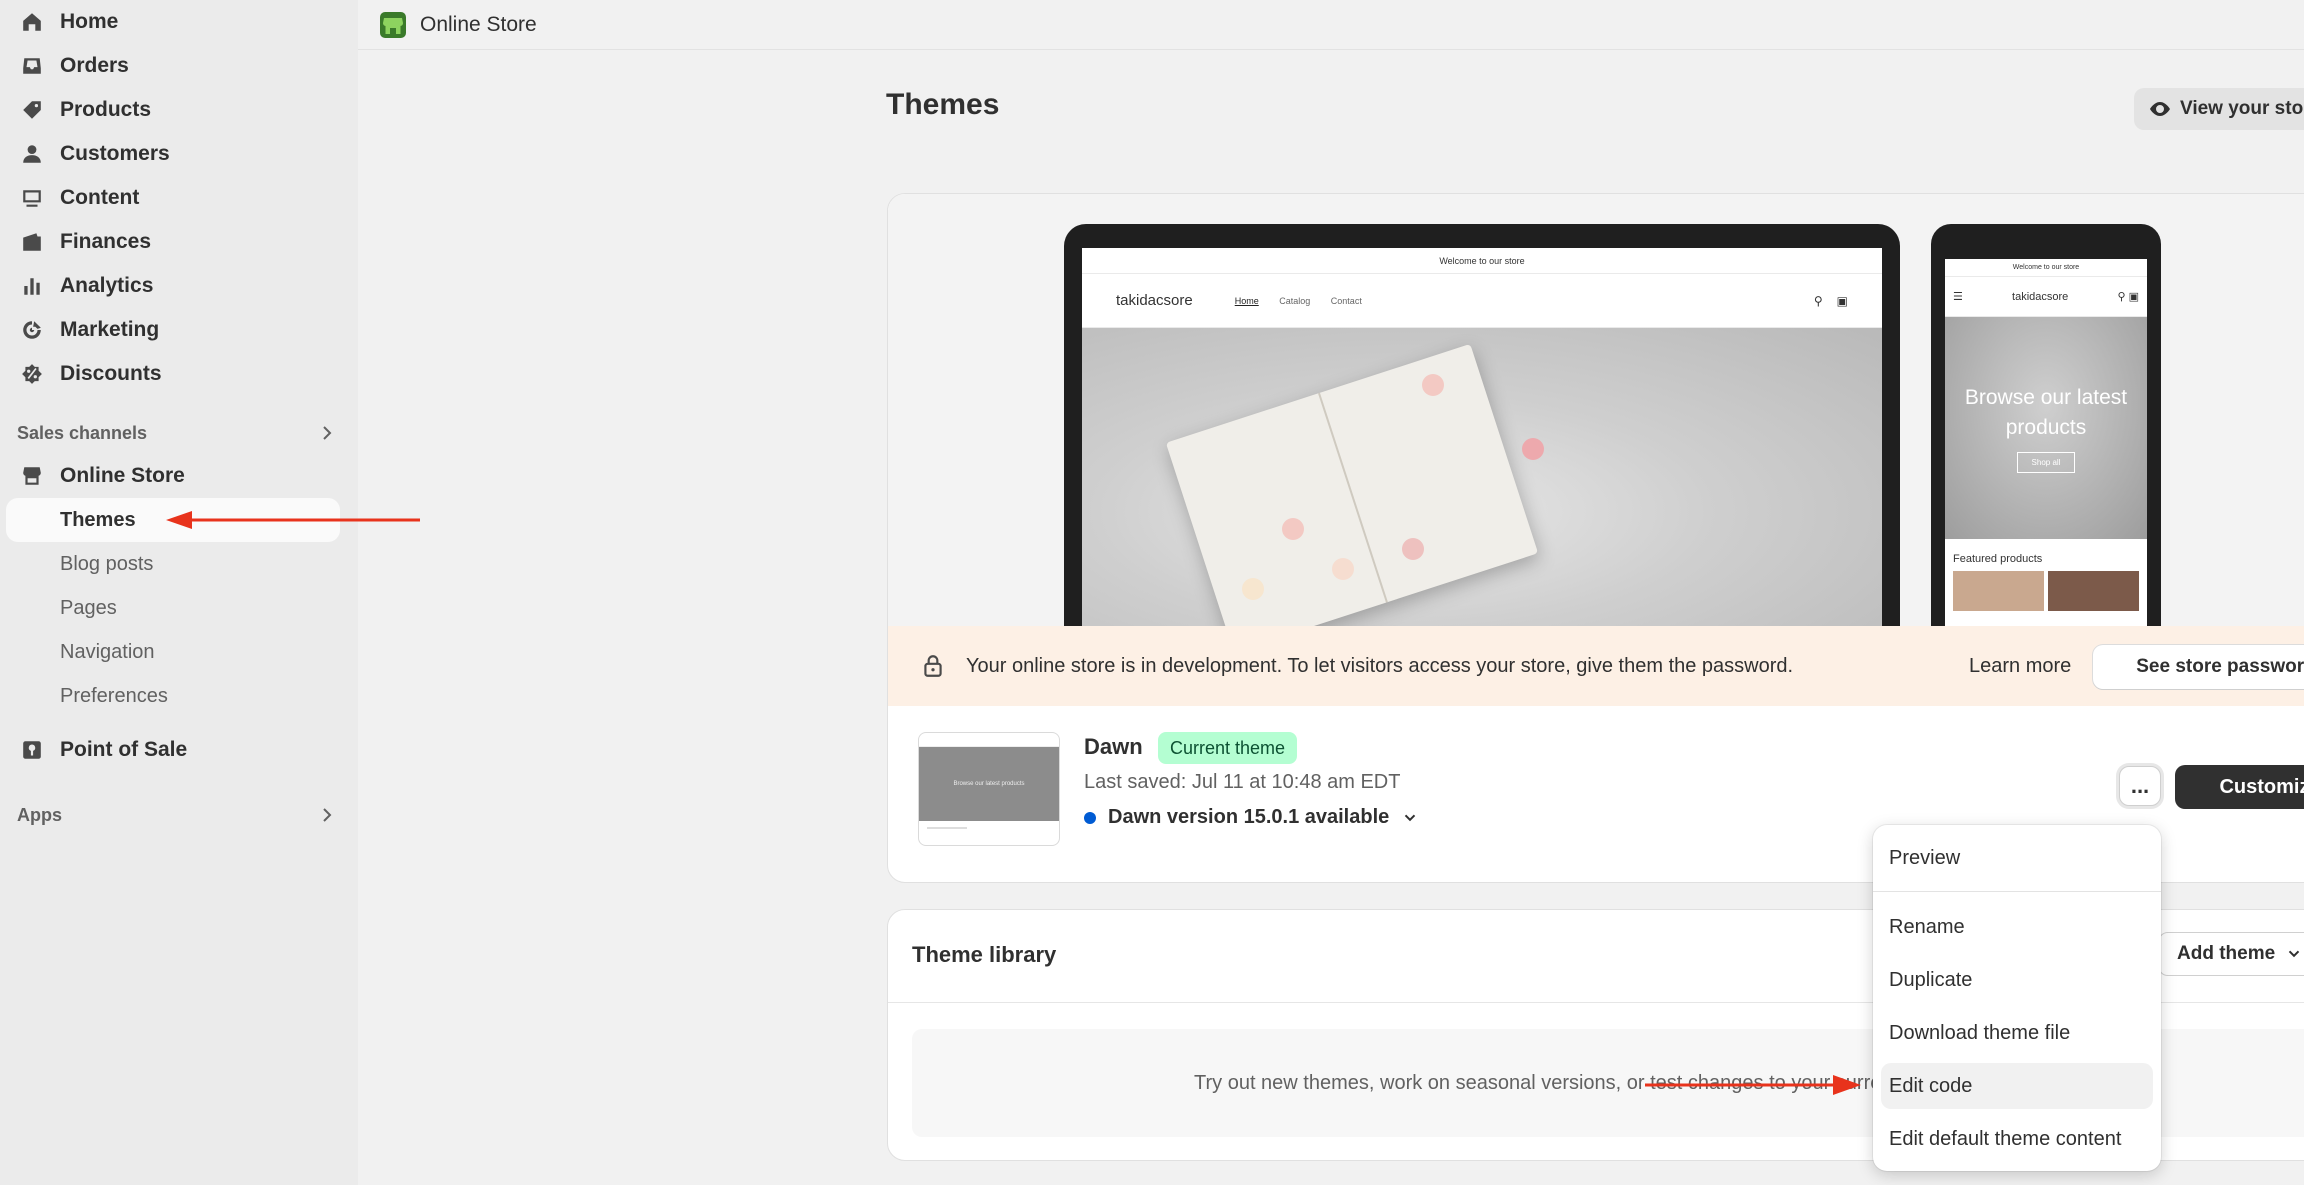 The image size is (2304, 1185). I want to click on sidebar-item-finances: Finances, so click(173, 242).